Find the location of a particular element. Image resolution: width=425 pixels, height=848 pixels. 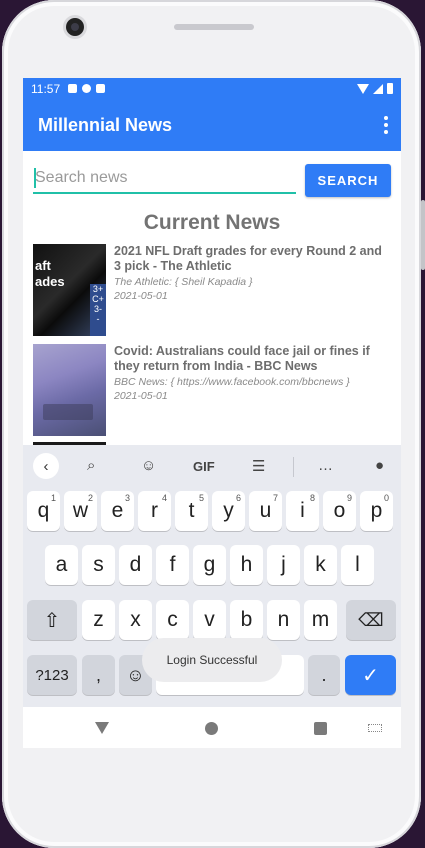

text-cursor is located at coordinates (35, 178).